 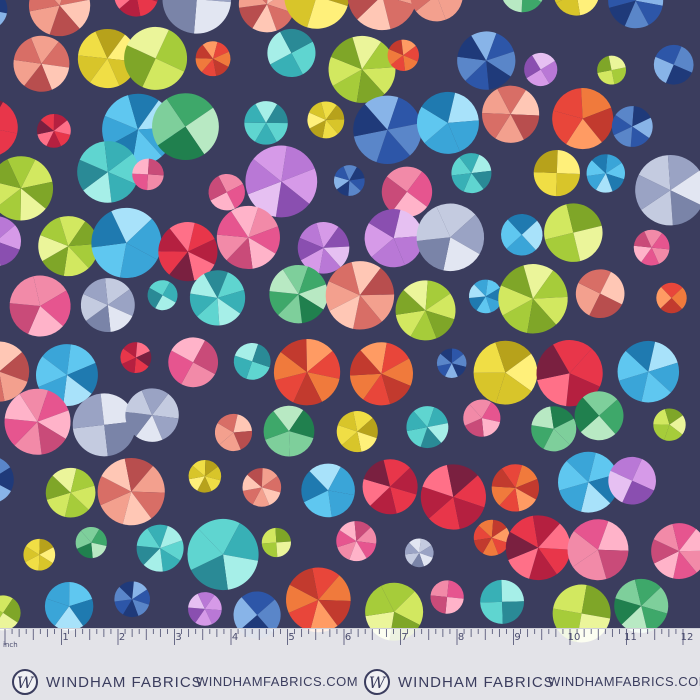 What do you see at coordinates (178, 637) in the screenshot?
I see `ruler-number: 3` at bounding box center [178, 637].